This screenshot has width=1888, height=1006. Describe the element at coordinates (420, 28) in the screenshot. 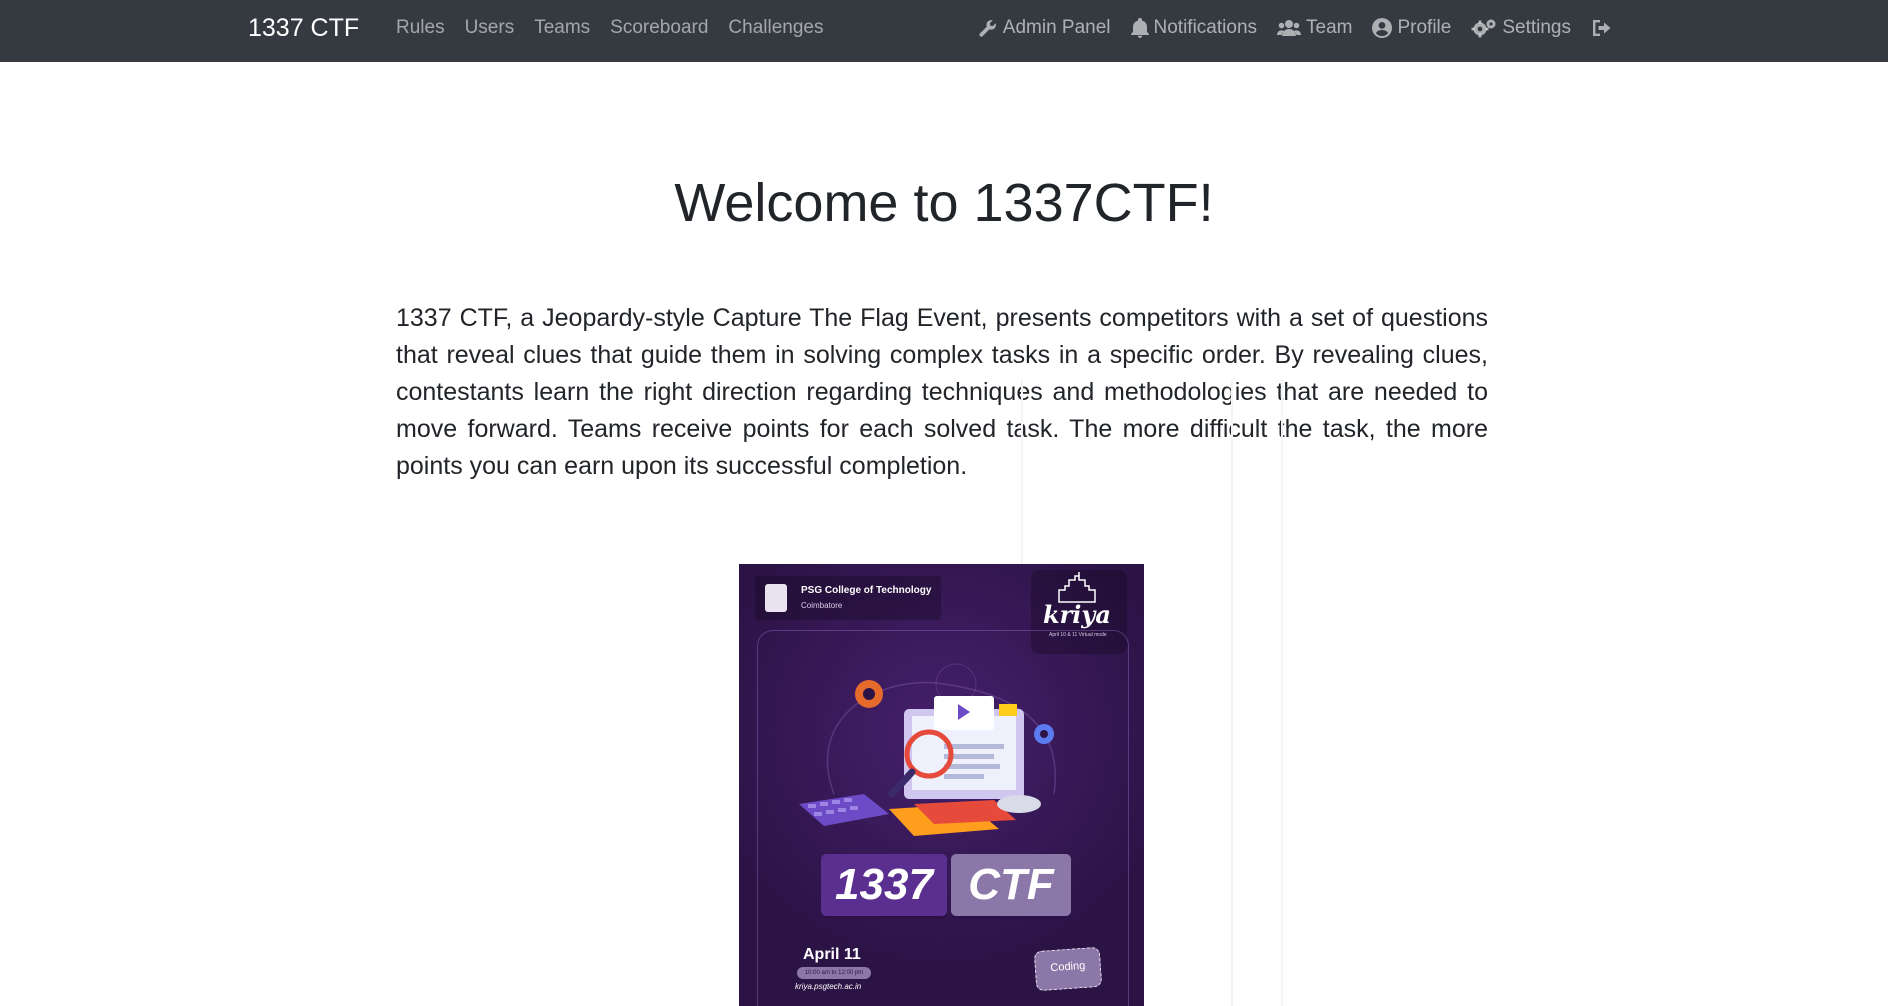

I see `nav-link-rules: Rules` at that location.